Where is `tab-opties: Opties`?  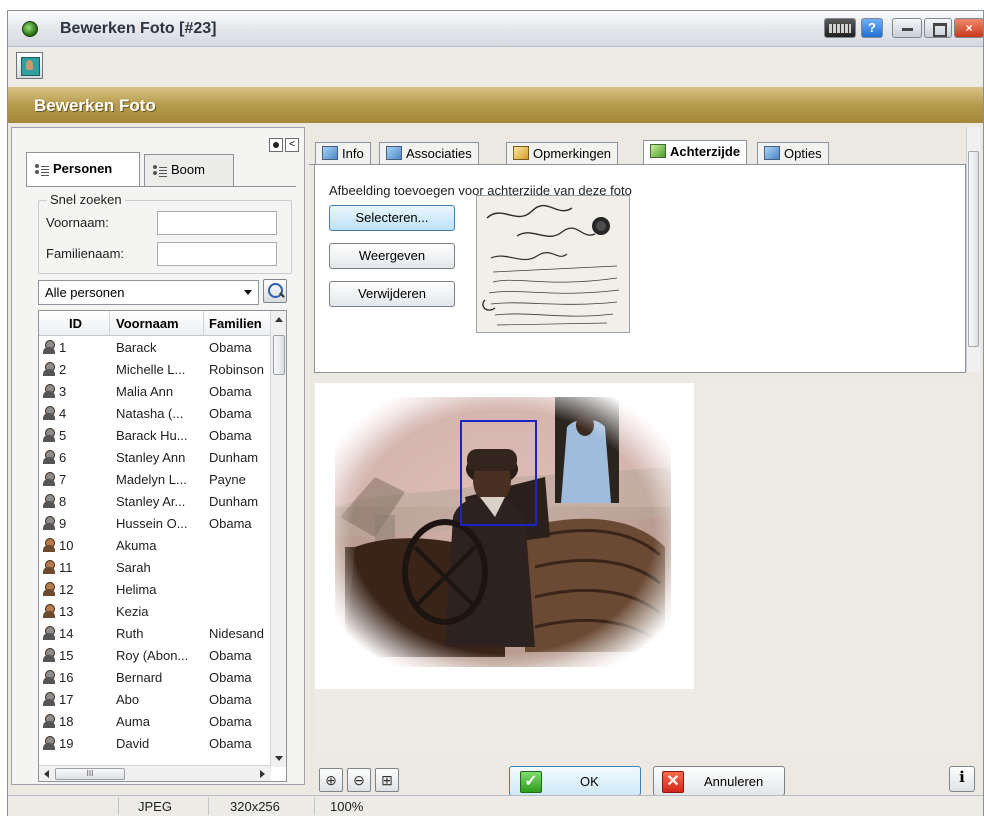 tab-opties: Opties is located at coordinates (793, 153).